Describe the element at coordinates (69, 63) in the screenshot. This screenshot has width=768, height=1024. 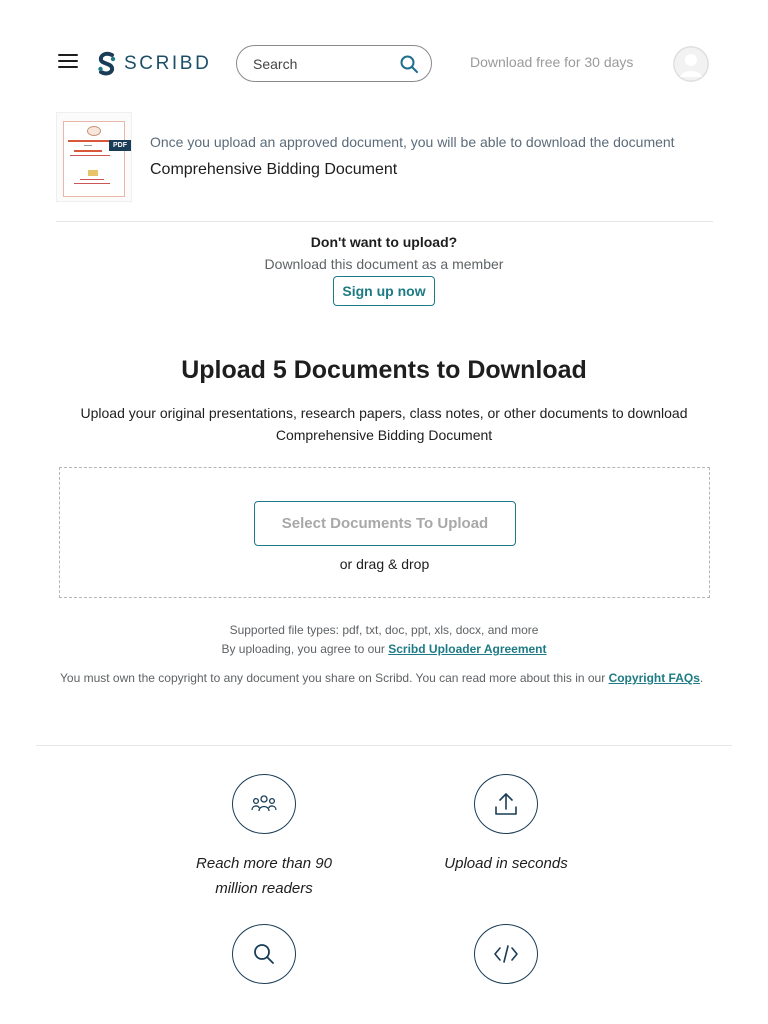
I see `menu-icon` at that location.